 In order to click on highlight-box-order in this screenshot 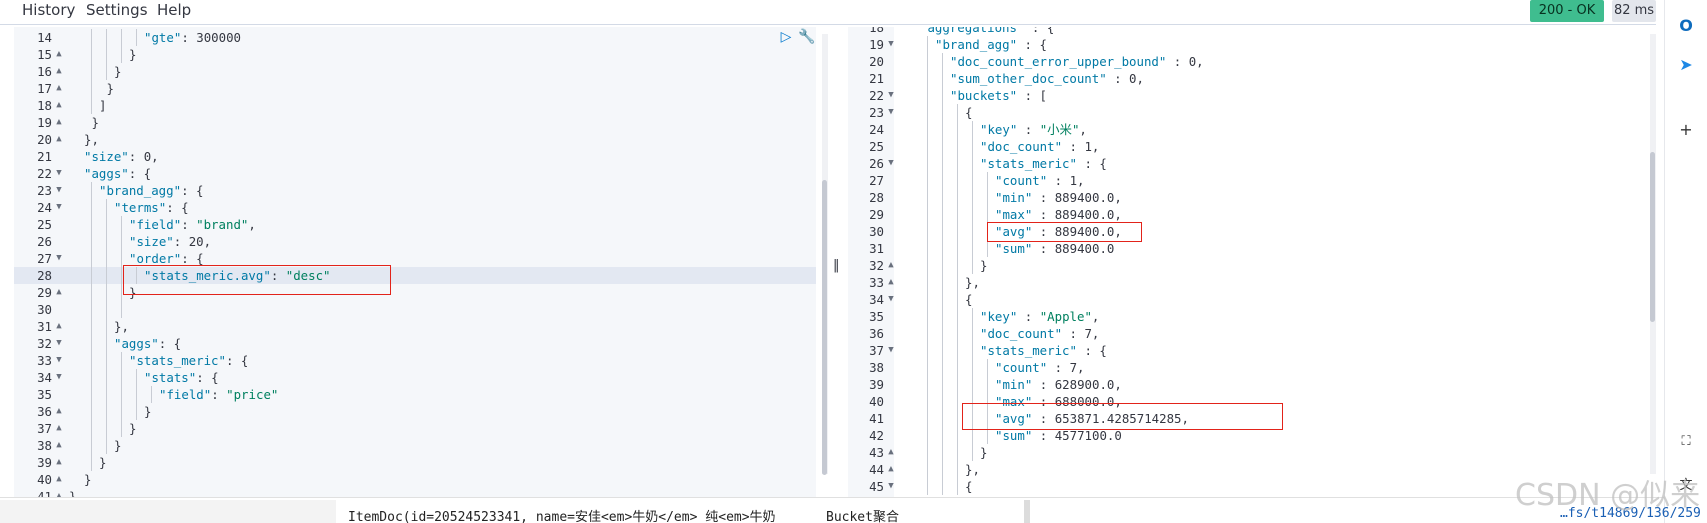, I will do `click(257, 280)`.